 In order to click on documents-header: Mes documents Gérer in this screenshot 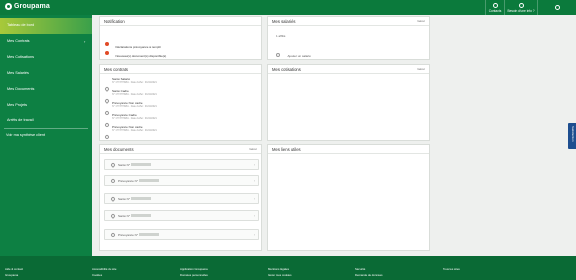, I will do `click(180, 149)`.